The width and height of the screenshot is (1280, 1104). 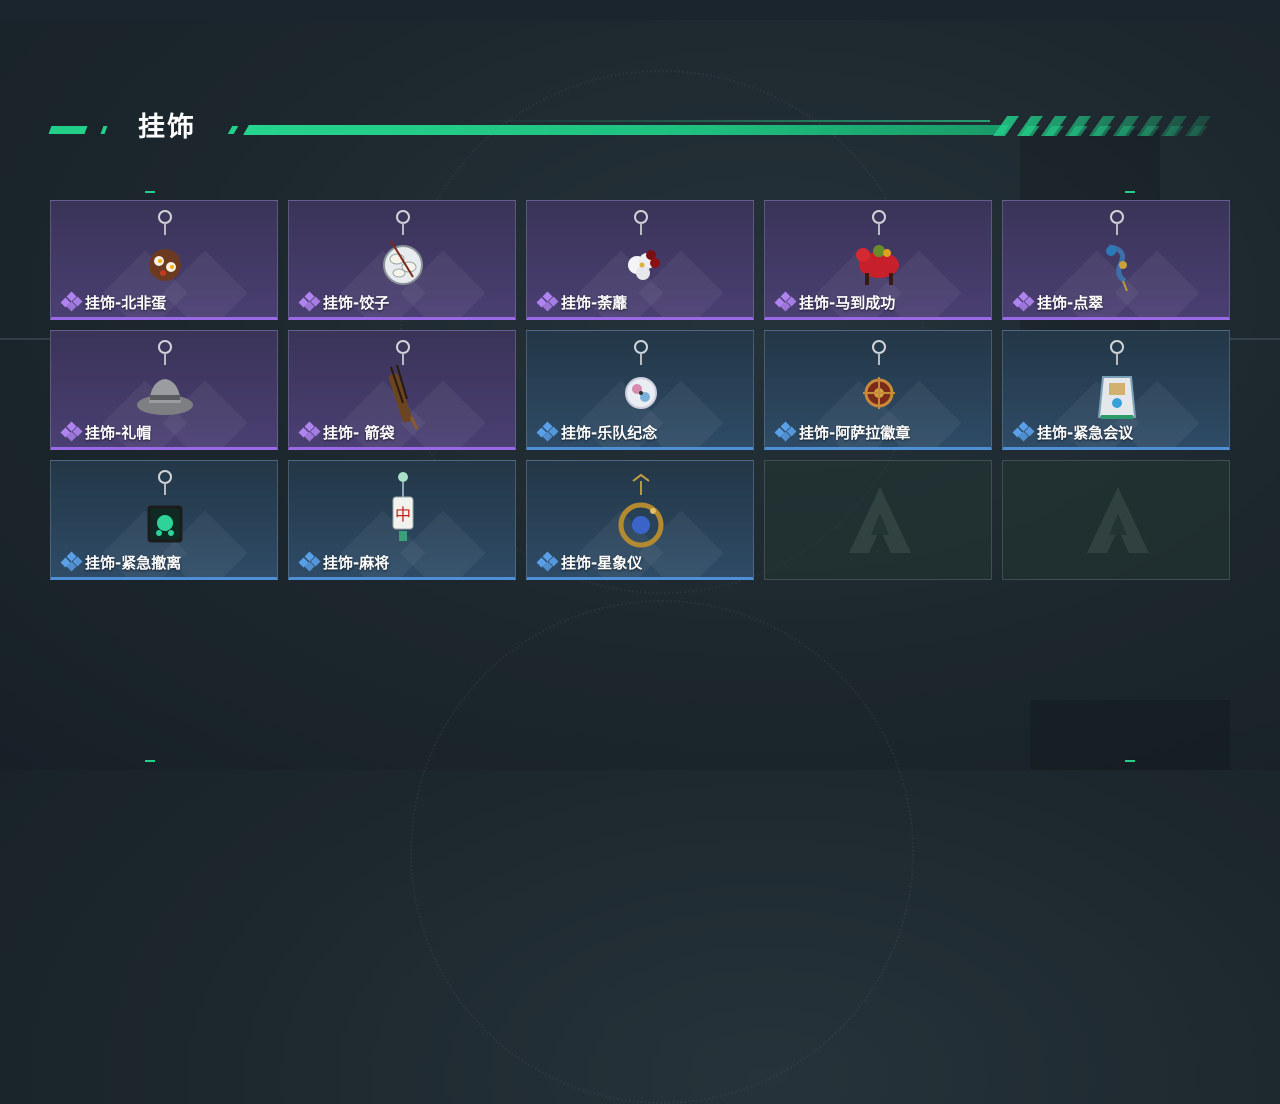 I want to click on charm-name: 挂饰-紧急会议, so click(x=1085, y=432).